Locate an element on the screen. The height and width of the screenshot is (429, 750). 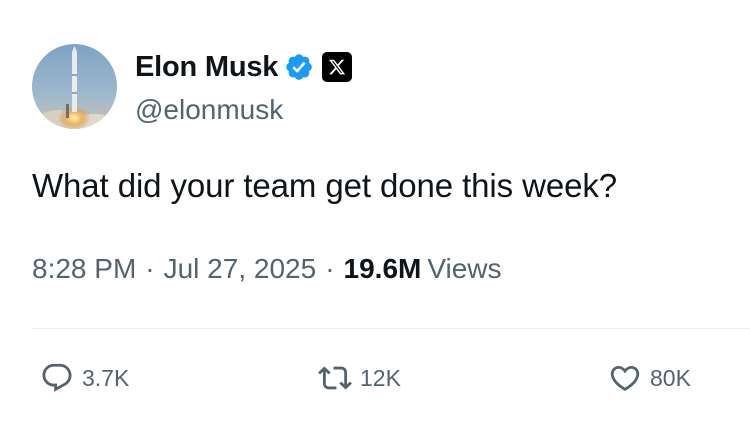
tweet-metadata: 8:28 PM · Jul 27, 2025 · 19.6M Views is located at coordinates (267, 269).